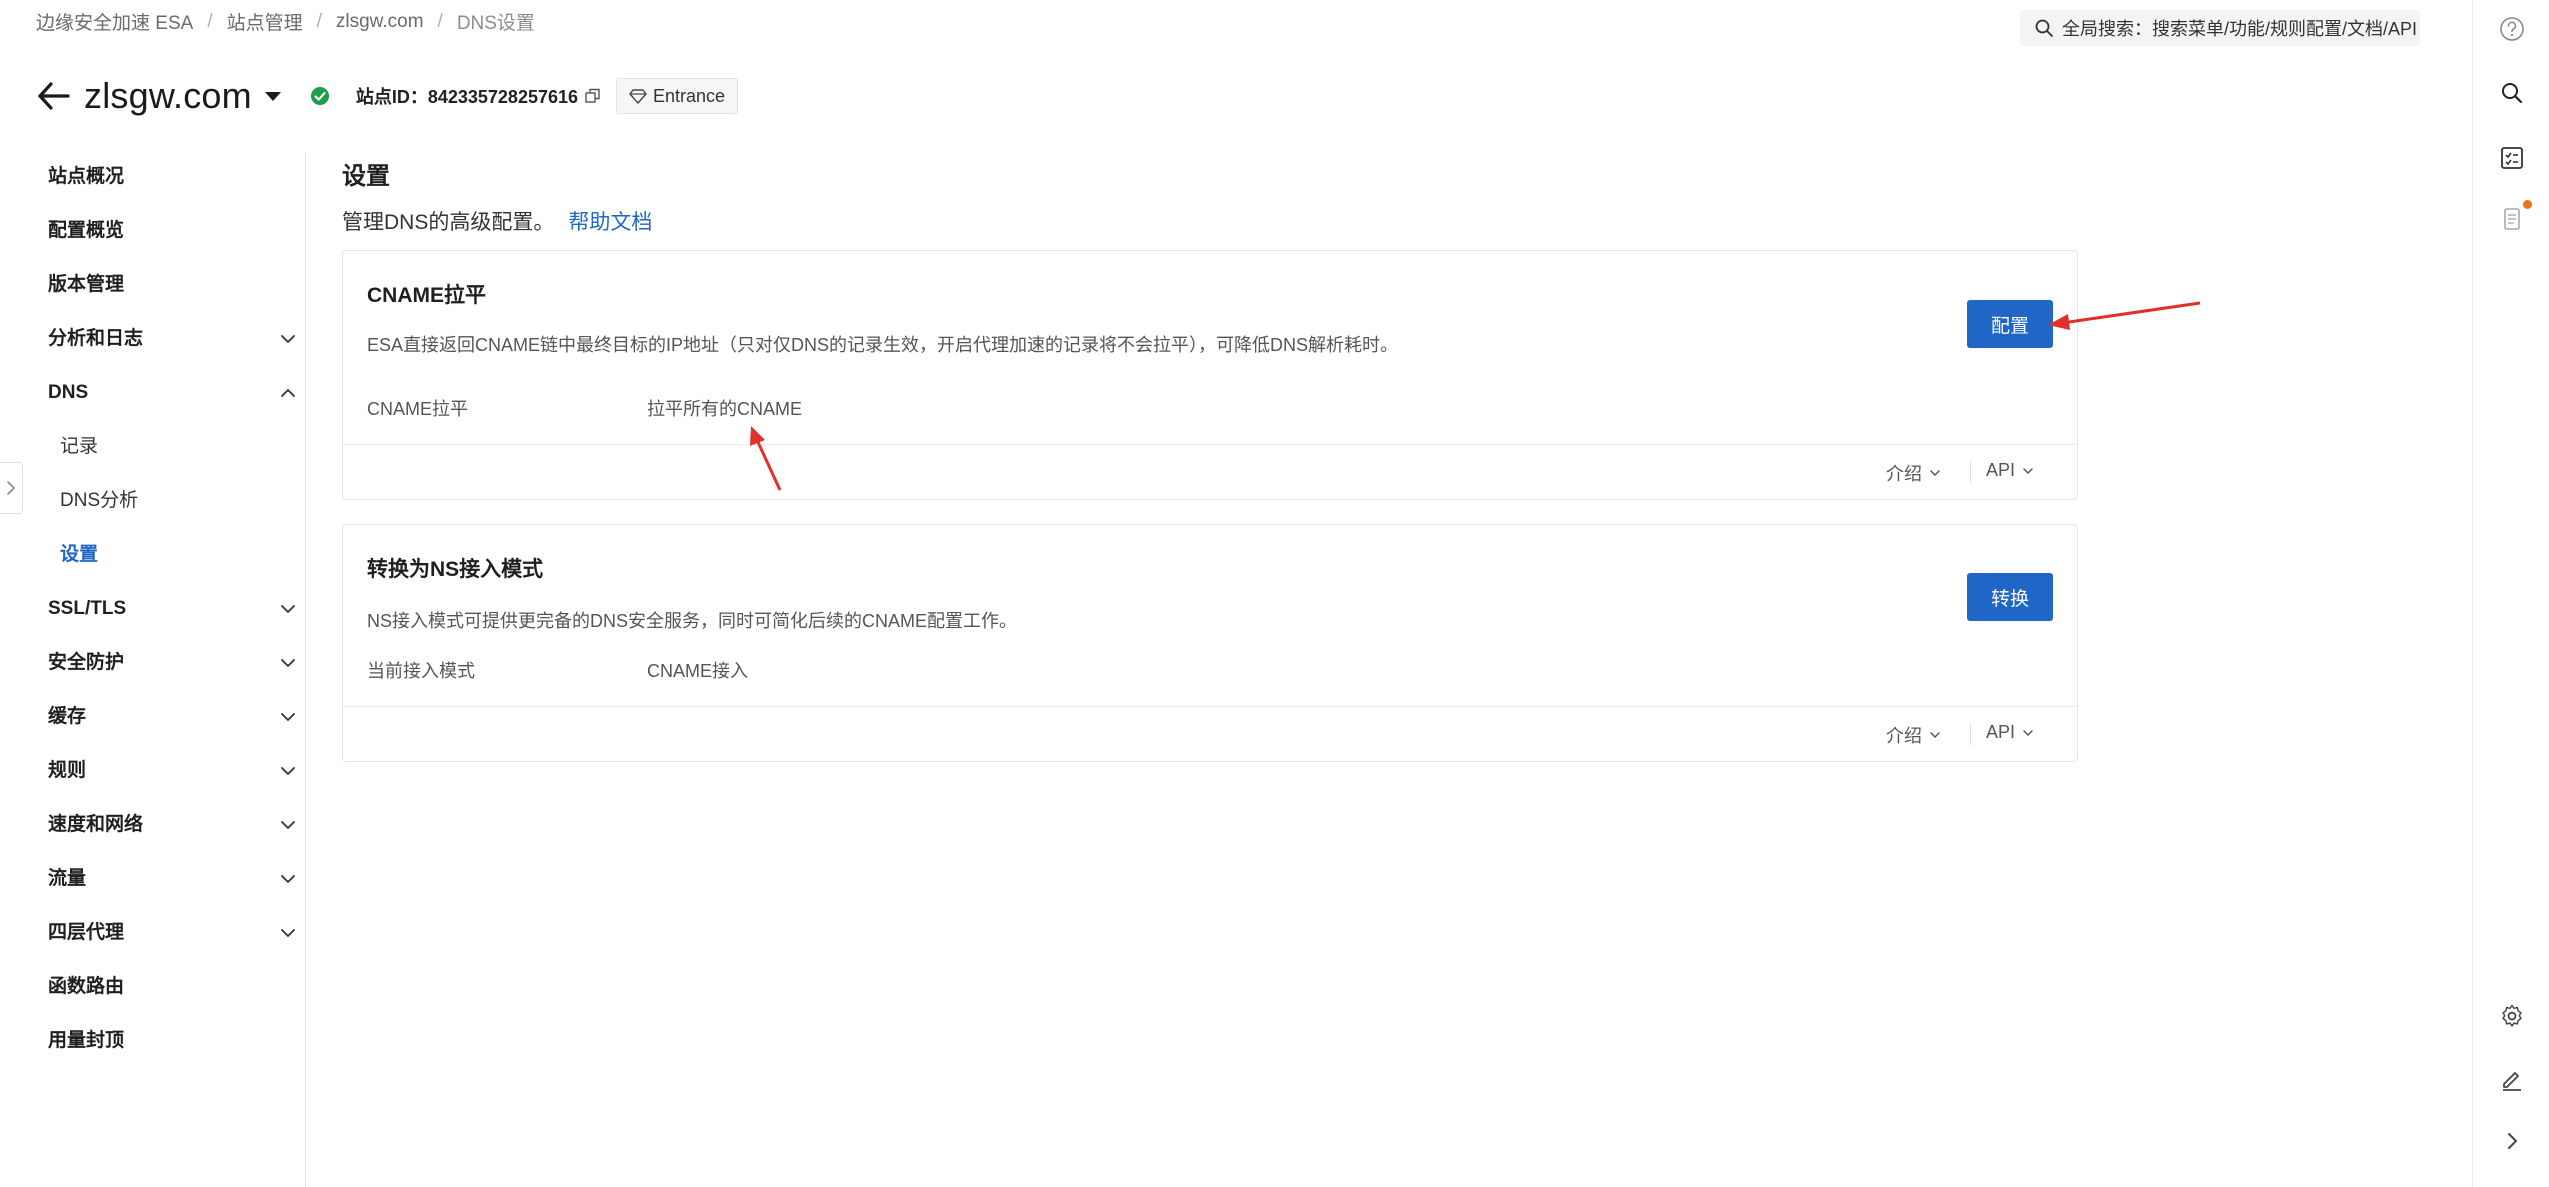  Describe the element at coordinates (2512, 1141) in the screenshot. I see `expand-icon` at that location.